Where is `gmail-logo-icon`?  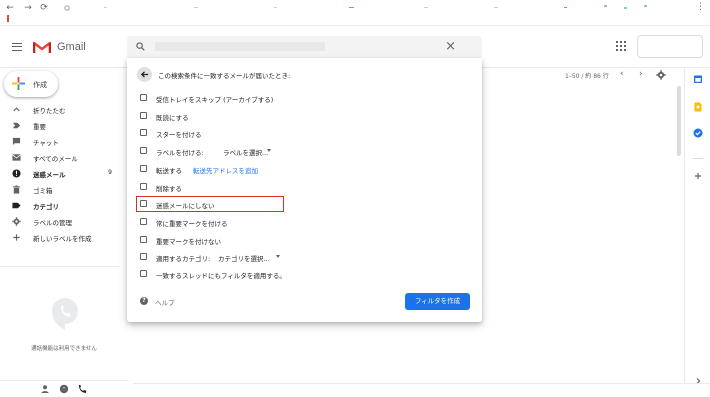 gmail-logo-icon is located at coordinates (42, 47).